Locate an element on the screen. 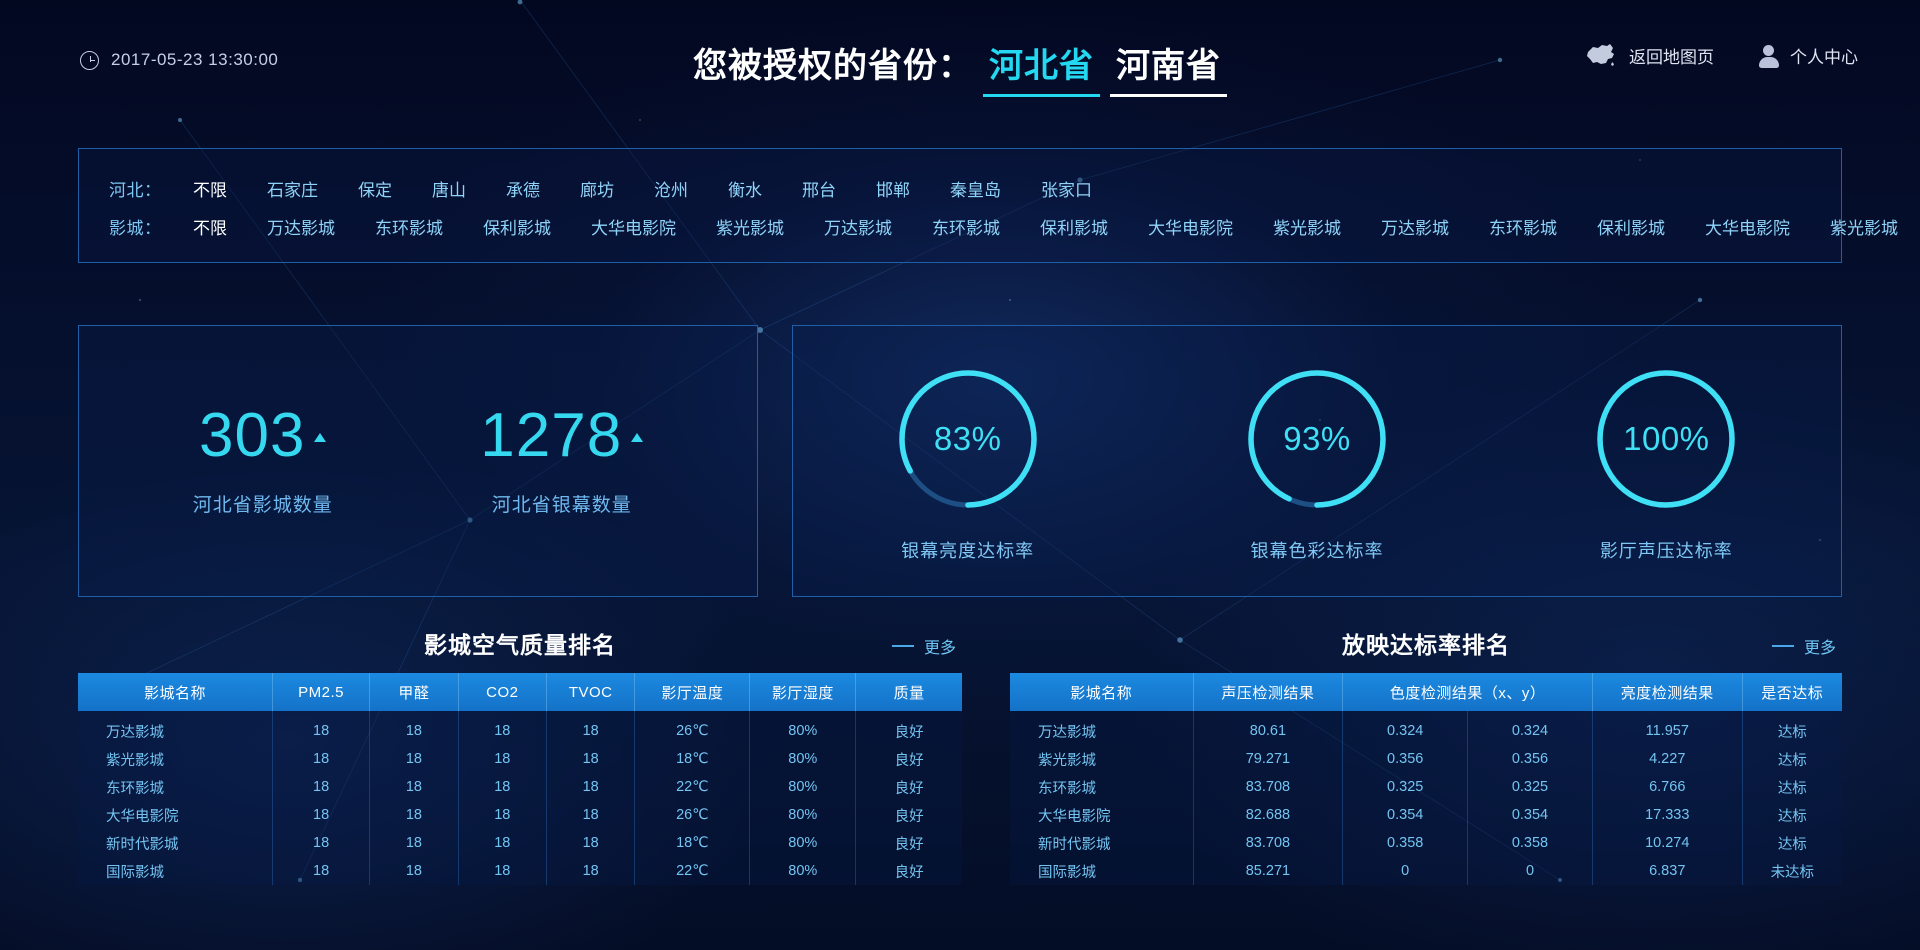 The width and height of the screenshot is (1920, 950). table-cell: 0 is located at coordinates (1405, 871).